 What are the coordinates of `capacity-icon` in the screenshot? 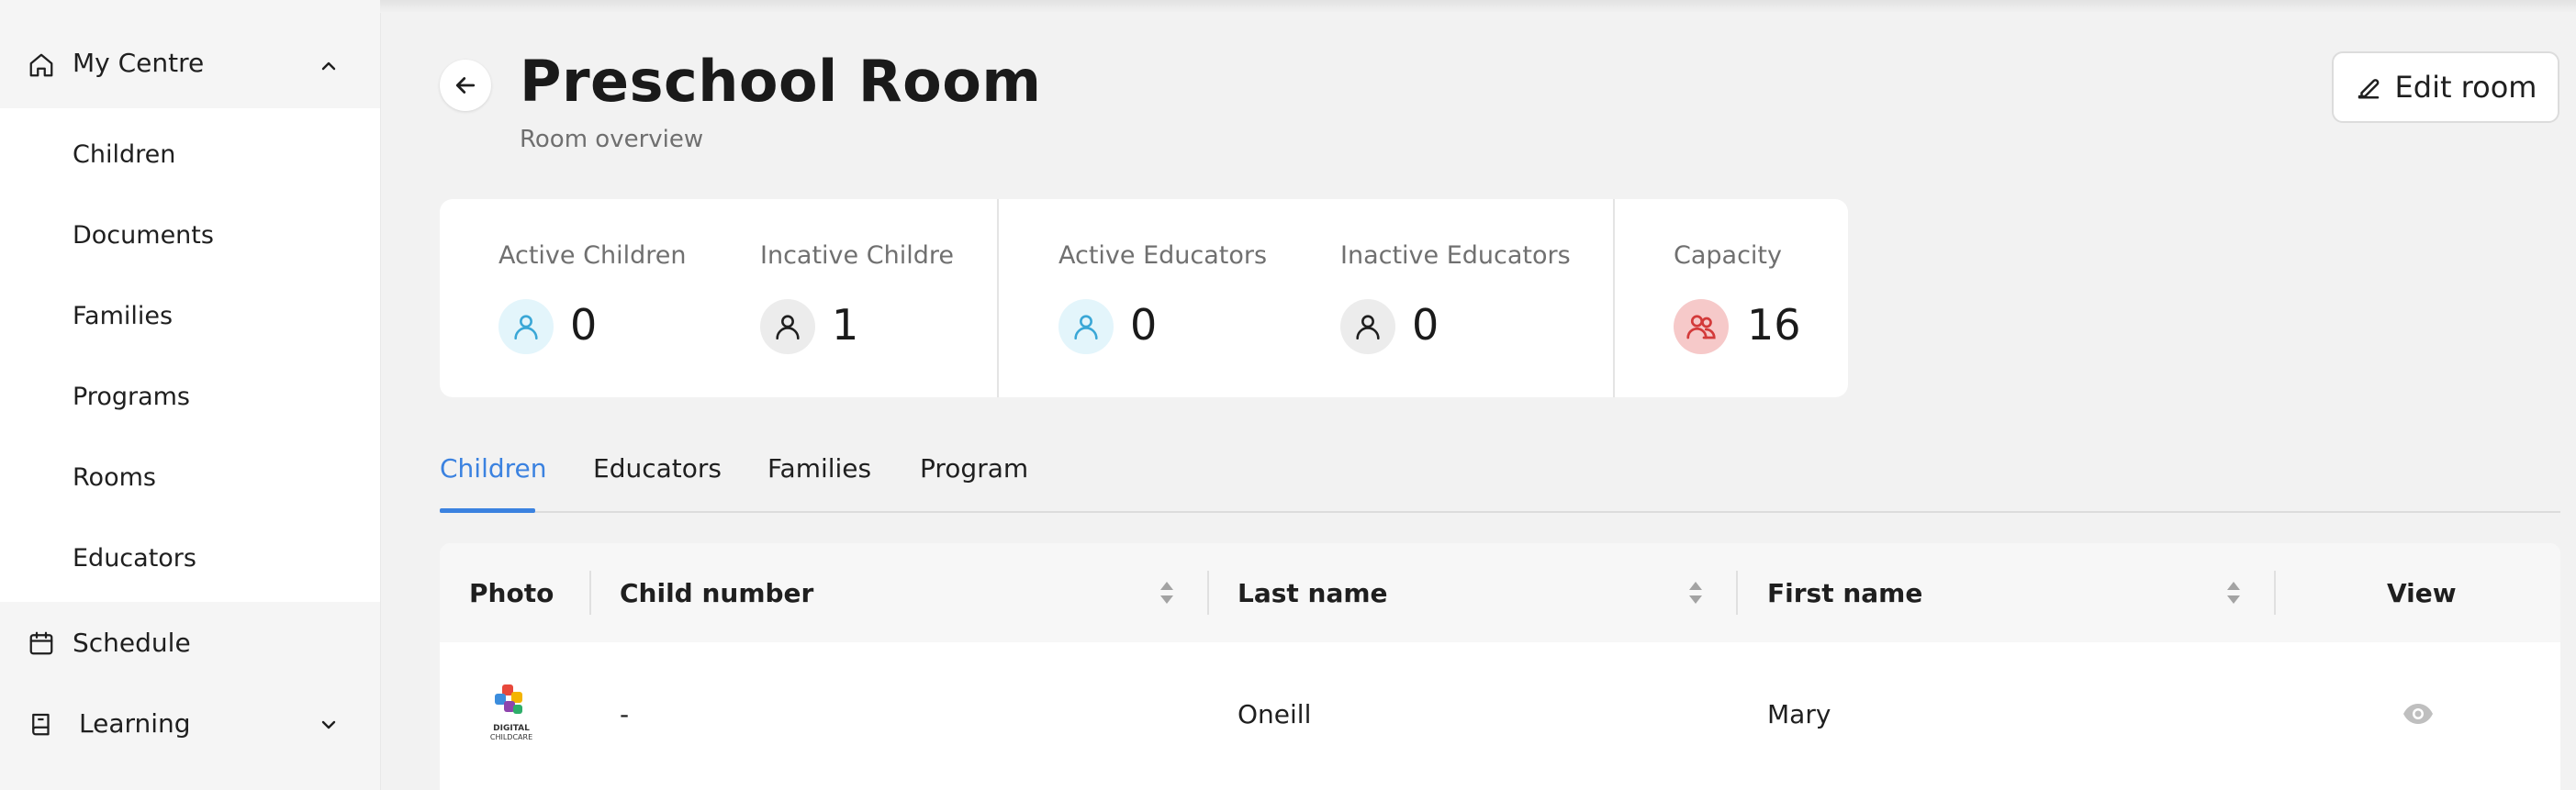 It's located at (1701, 327).